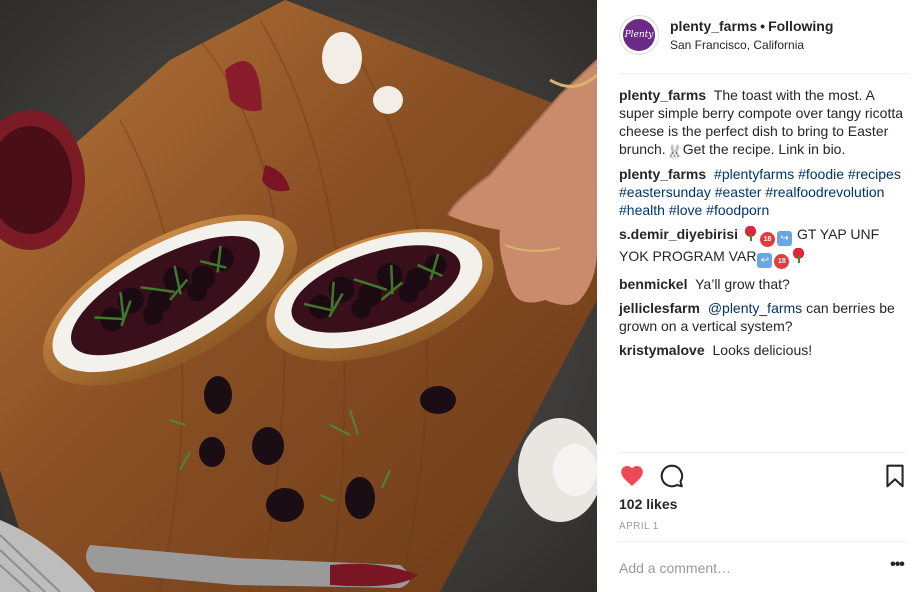  I want to click on avatar: Plenty, so click(639, 35).